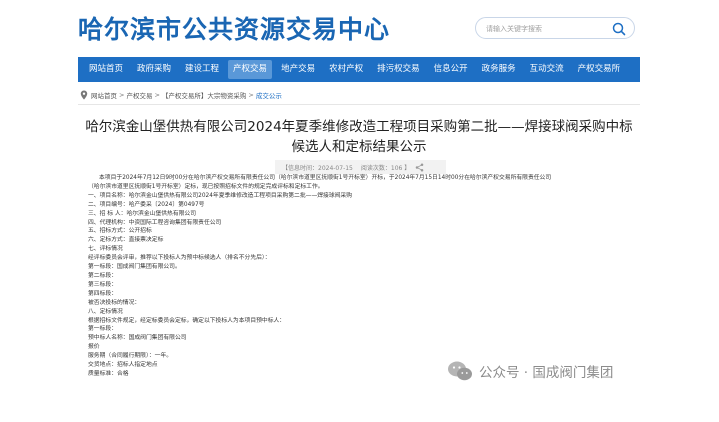 This screenshot has height=422, width=719. Describe the element at coordinates (359, 147) in the screenshot. I see `article-title-line-2: 候选人和定标结果公示` at that location.